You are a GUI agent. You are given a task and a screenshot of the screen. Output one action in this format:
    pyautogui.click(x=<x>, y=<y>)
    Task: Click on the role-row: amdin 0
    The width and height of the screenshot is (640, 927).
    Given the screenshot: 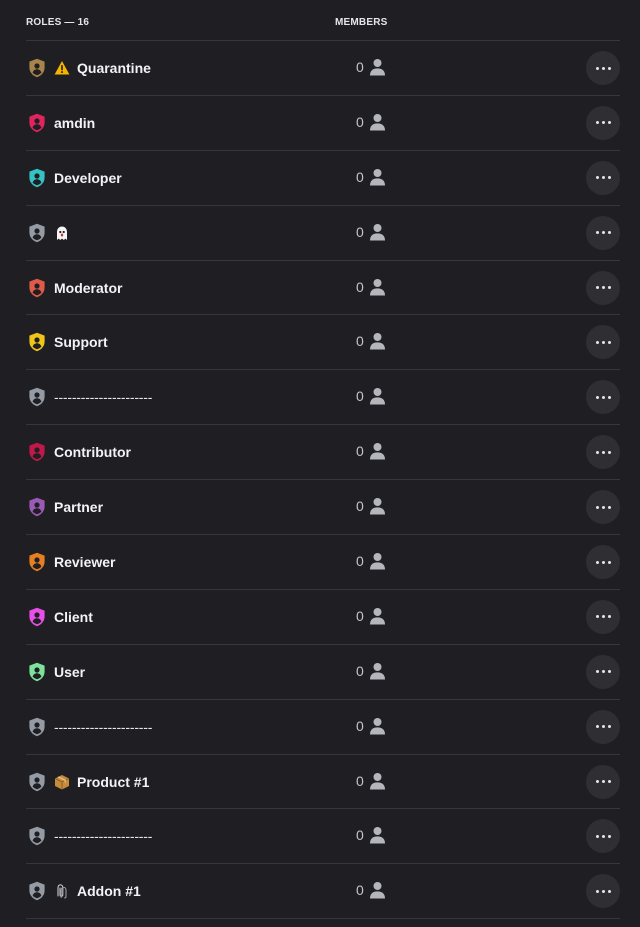 What is the action you would take?
    pyautogui.click(x=320, y=123)
    